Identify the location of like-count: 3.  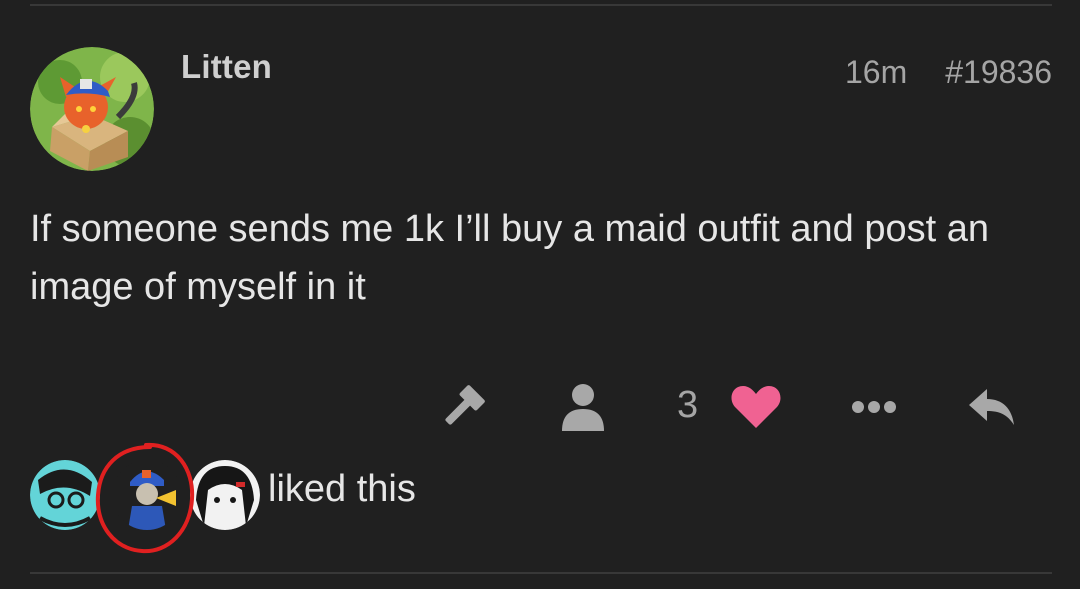
(688, 405).